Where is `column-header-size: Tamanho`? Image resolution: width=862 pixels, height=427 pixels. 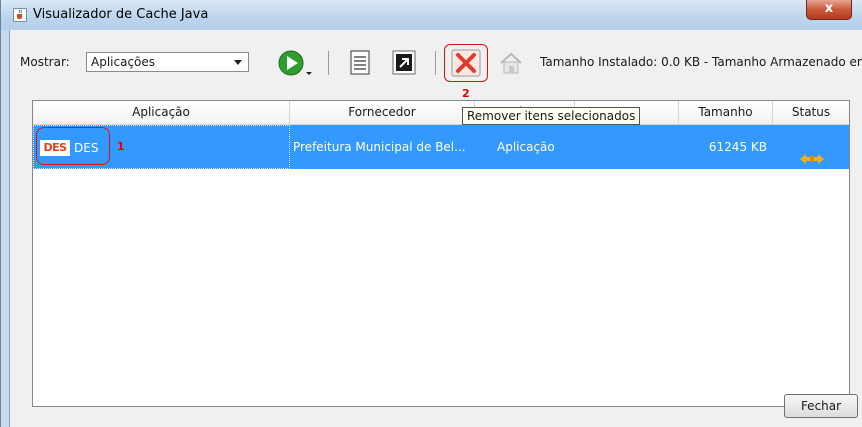
column-header-size: Tamanho is located at coordinates (726, 112).